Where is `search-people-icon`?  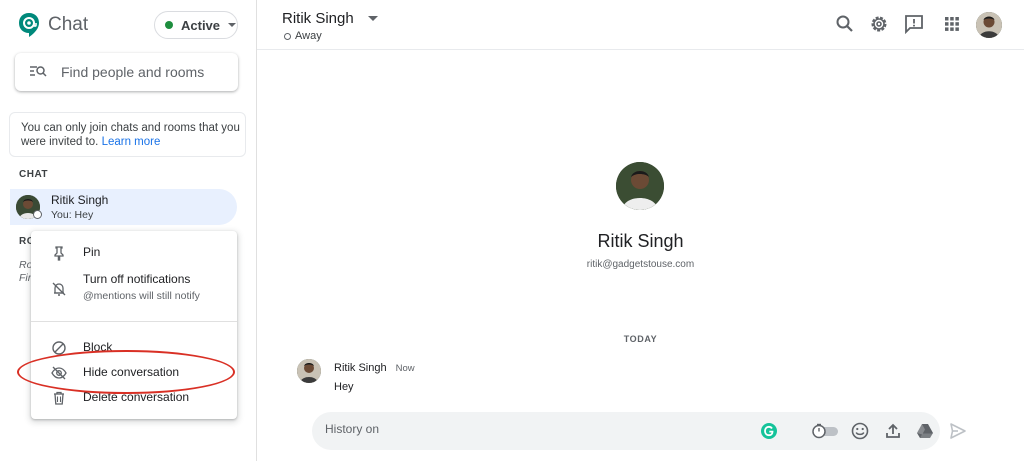 search-people-icon is located at coordinates (38, 72).